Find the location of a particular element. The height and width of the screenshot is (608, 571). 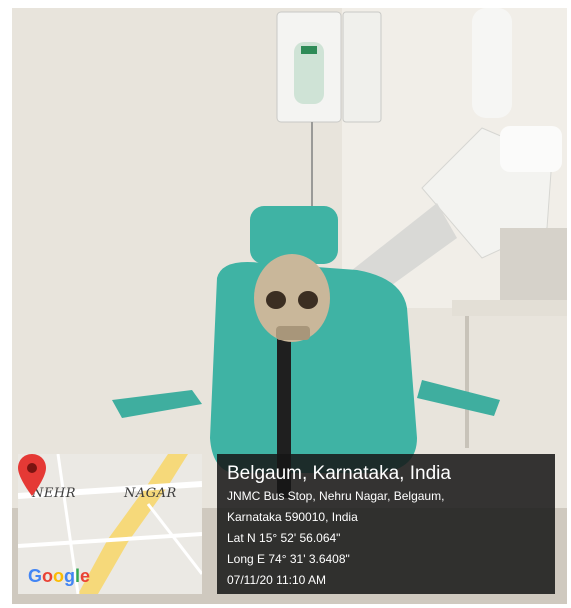

map-thumbnail: NEHR NAGAR Google is located at coordinates (110, 524).